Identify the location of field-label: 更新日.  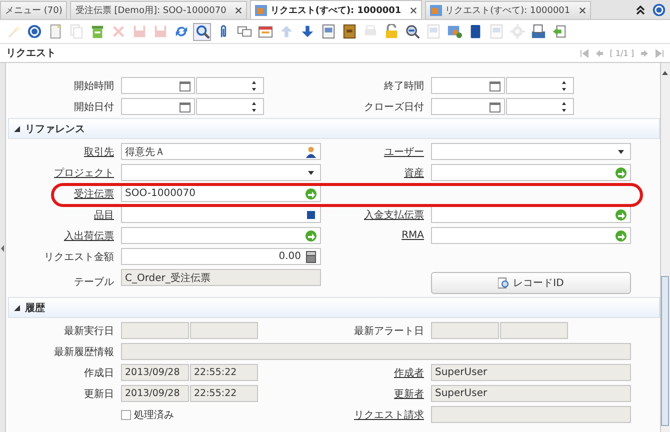
(98, 394).